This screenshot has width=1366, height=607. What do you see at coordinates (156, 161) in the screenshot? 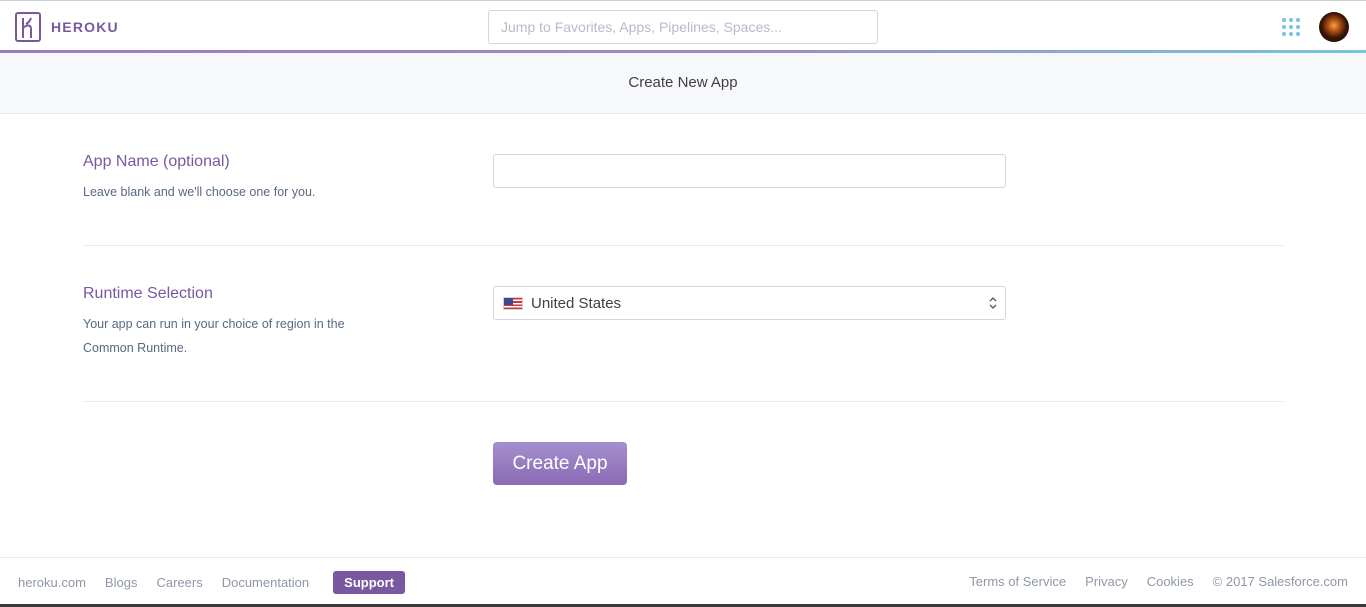
I see `app-name-label: App Name (optional)` at bounding box center [156, 161].